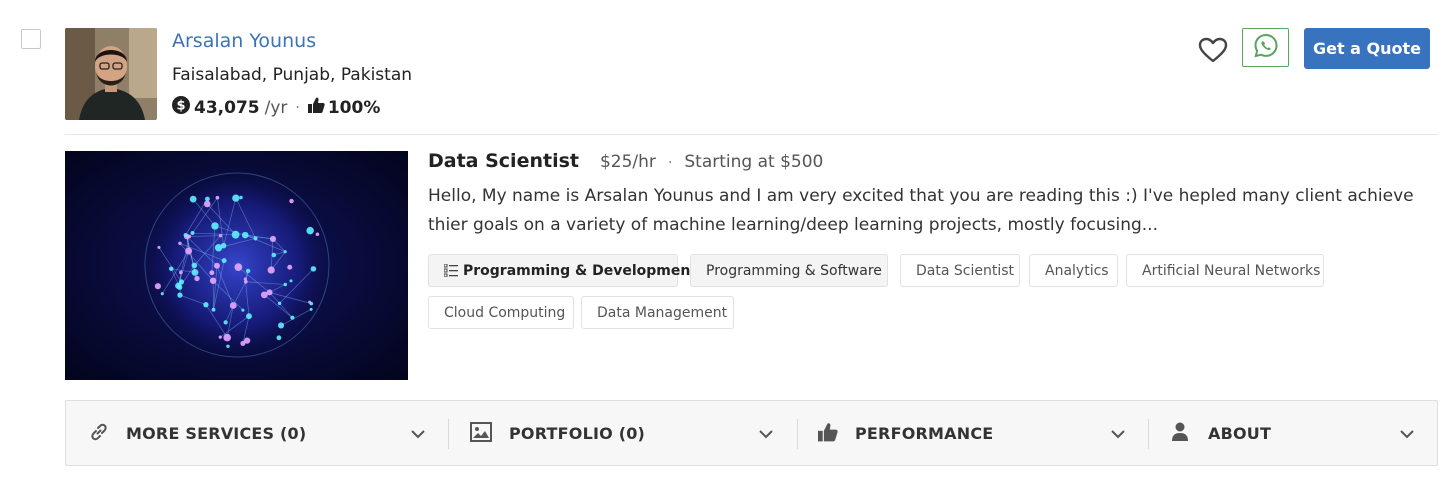 This screenshot has height=488, width=1456. What do you see at coordinates (216, 433) in the screenshot?
I see `tab-label: MORE SERVICES (0)` at bounding box center [216, 433].